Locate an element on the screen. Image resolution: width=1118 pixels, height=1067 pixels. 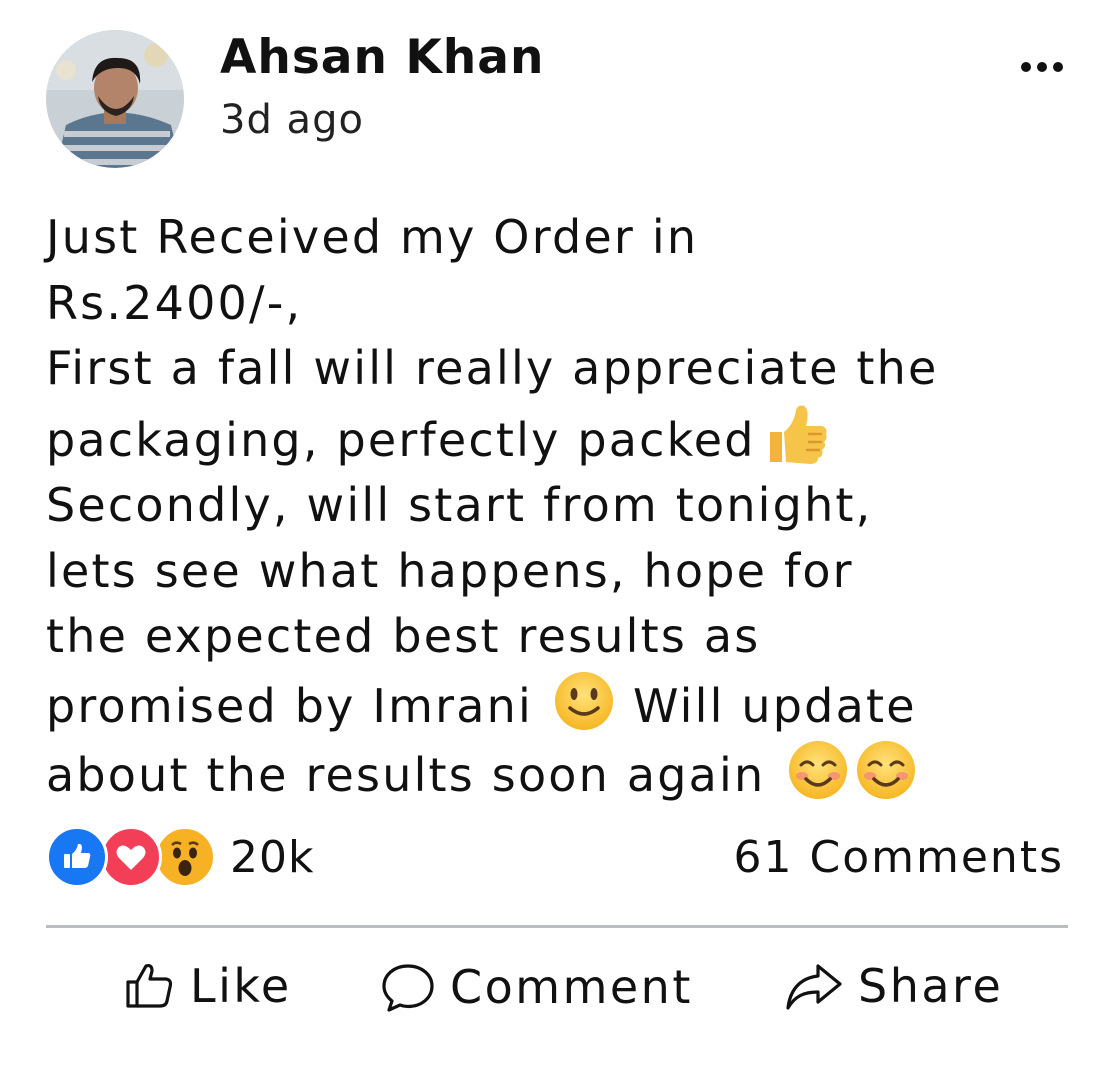
post-timestamp: 3d ago is located at coordinates (292, 120).